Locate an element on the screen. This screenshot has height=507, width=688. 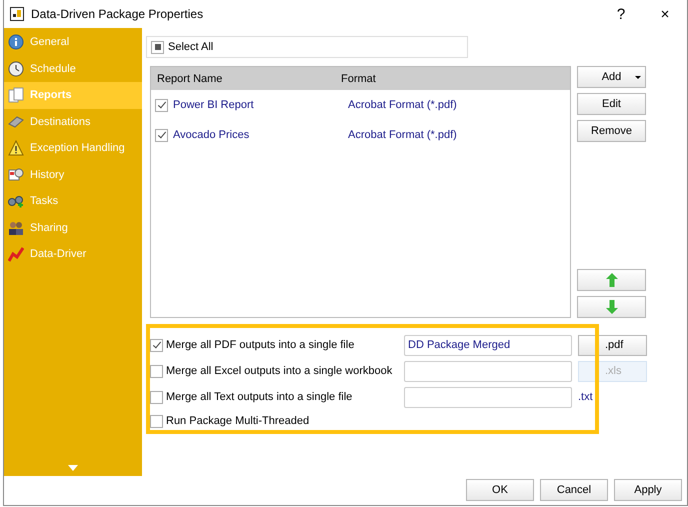
dialog-button: Apply is located at coordinates (648, 490).